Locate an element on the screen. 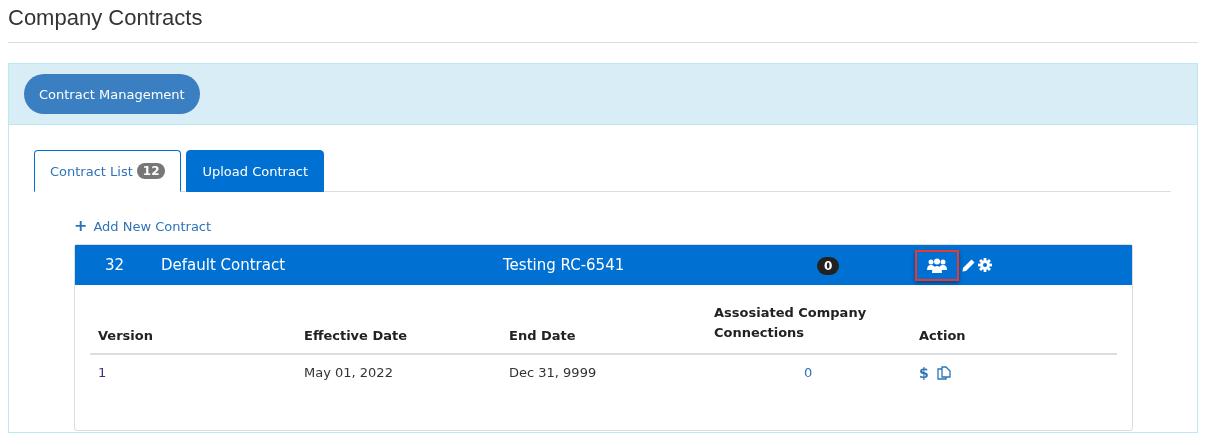 This screenshot has width=1209, height=445. page-title: Company Contracts is located at coordinates (106, 18).